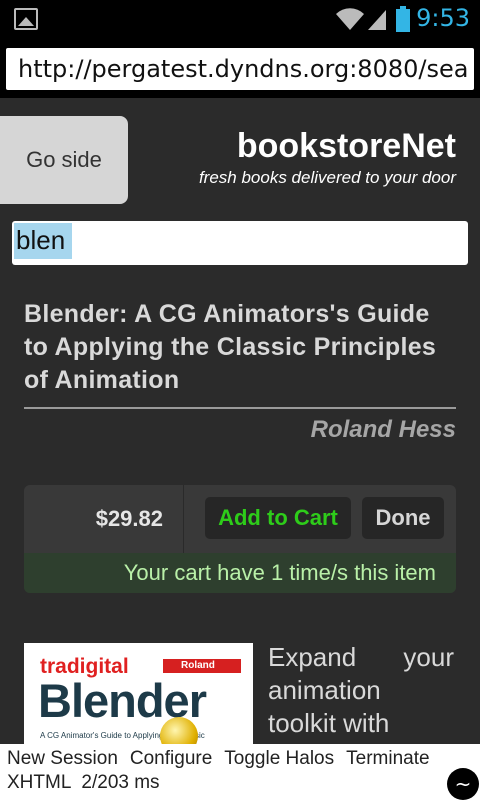  I want to click on url-text: http://pergatest.dyndns.org:8080/sea, so click(243, 69).